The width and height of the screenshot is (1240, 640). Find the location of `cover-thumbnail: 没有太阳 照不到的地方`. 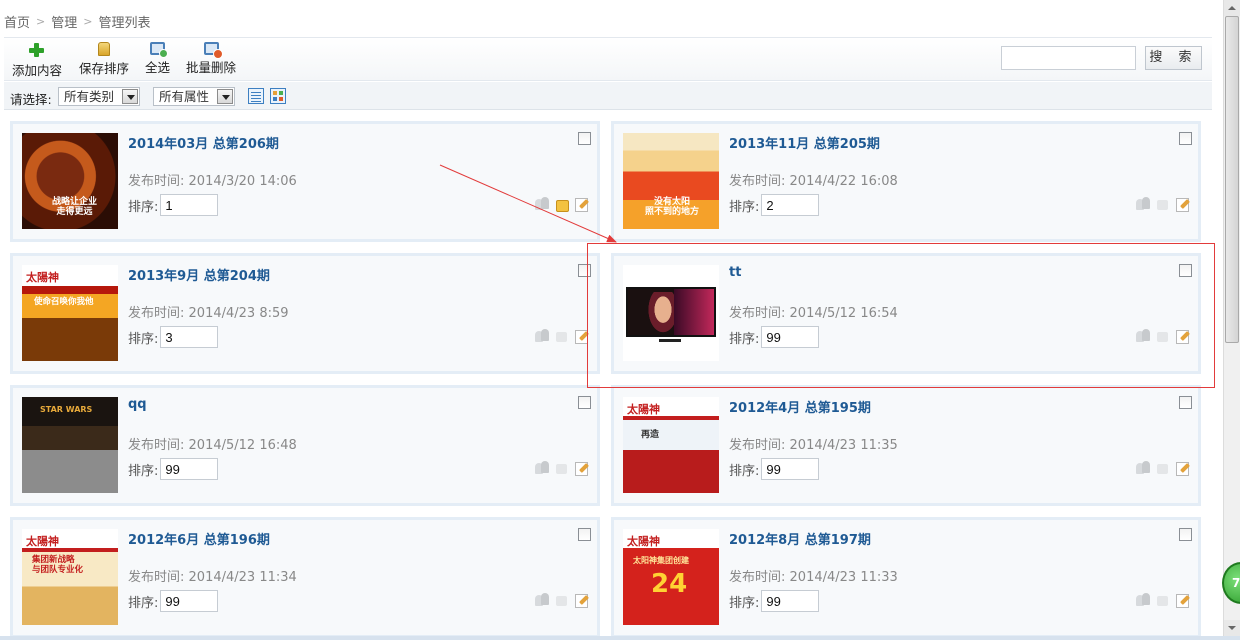

cover-thumbnail: 没有太阳 照不到的地方 is located at coordinates (671, 181).